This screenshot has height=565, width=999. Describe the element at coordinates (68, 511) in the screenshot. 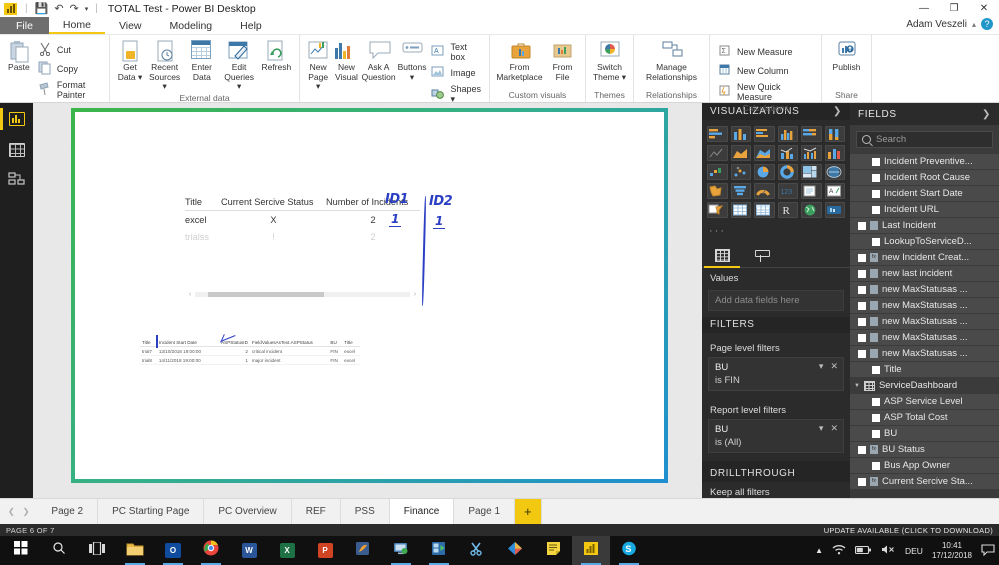

I see `page-tab-page-2: Page 2` at that location.